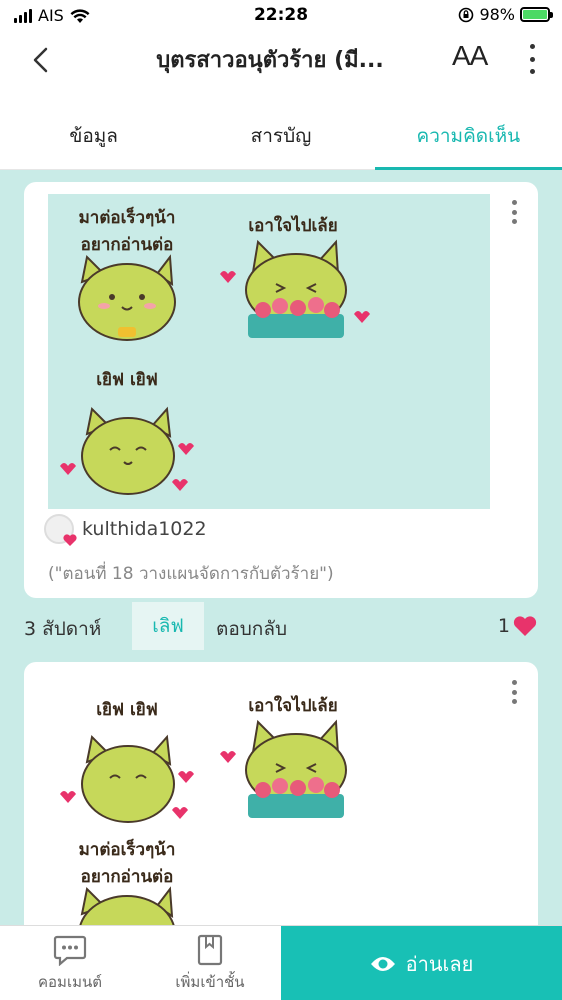  I want to click on comment-author: kulthida1022, so click(125, 530).